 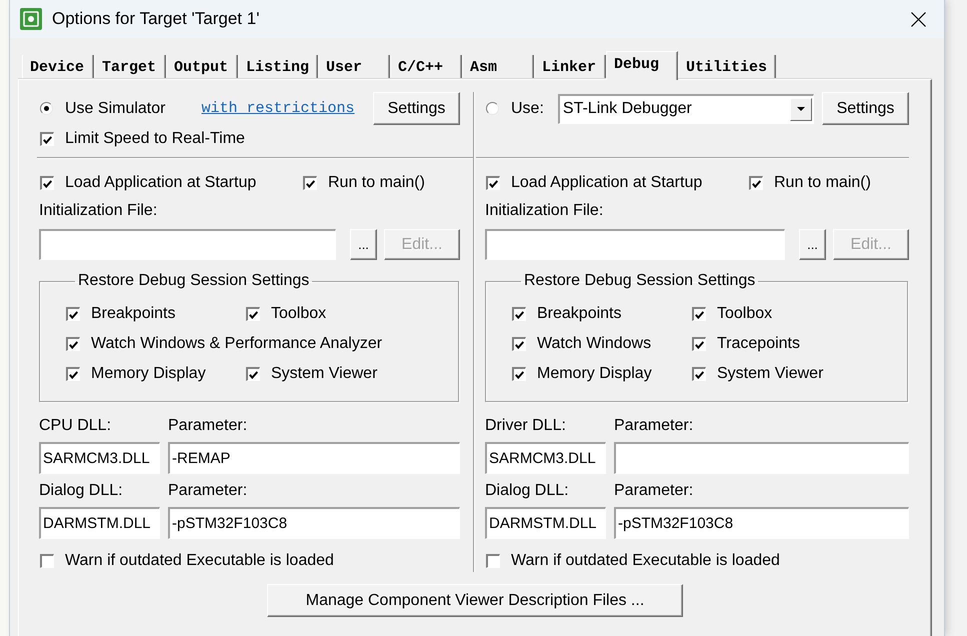 What do you see at coordinates (918, 19) in the screenshot?
I see `close-icon` at bounding box center [918, 19].